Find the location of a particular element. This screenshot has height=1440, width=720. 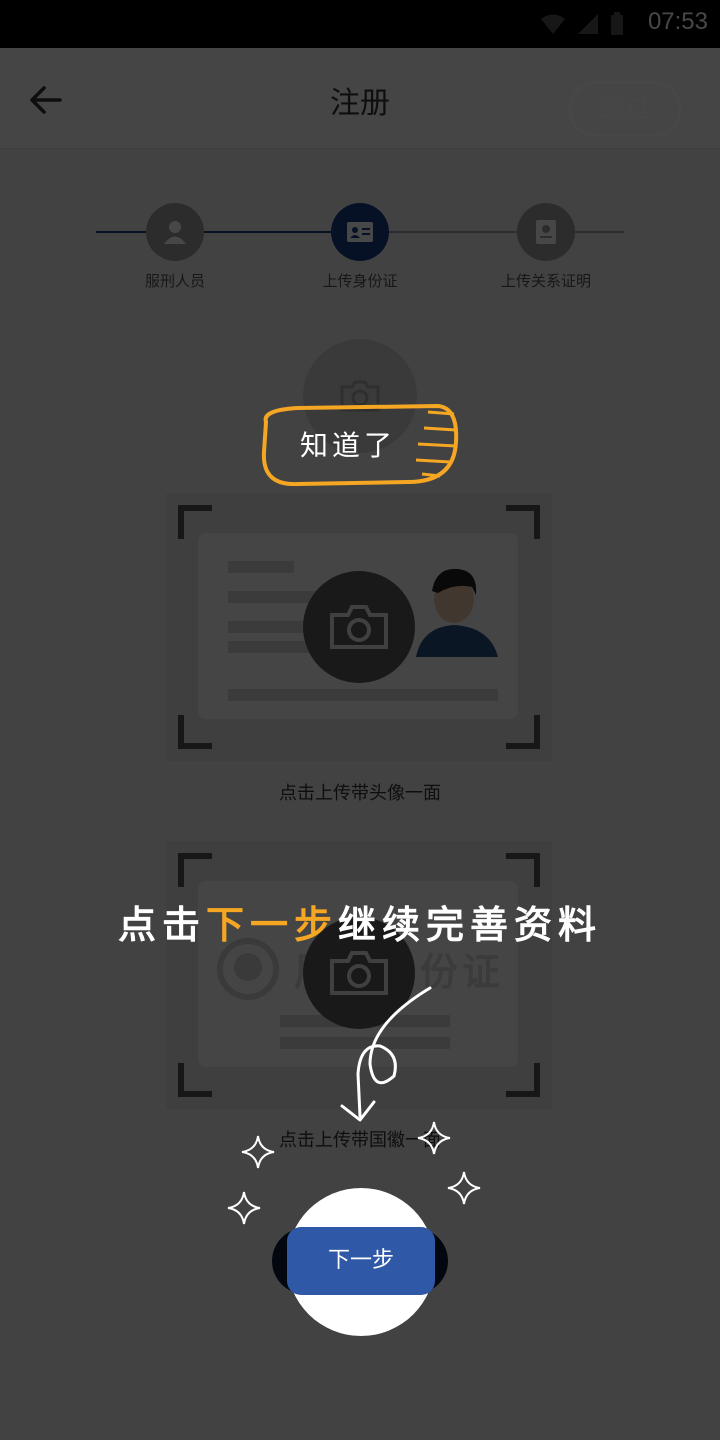

id-card-icon is located at coordinates (360, 232).